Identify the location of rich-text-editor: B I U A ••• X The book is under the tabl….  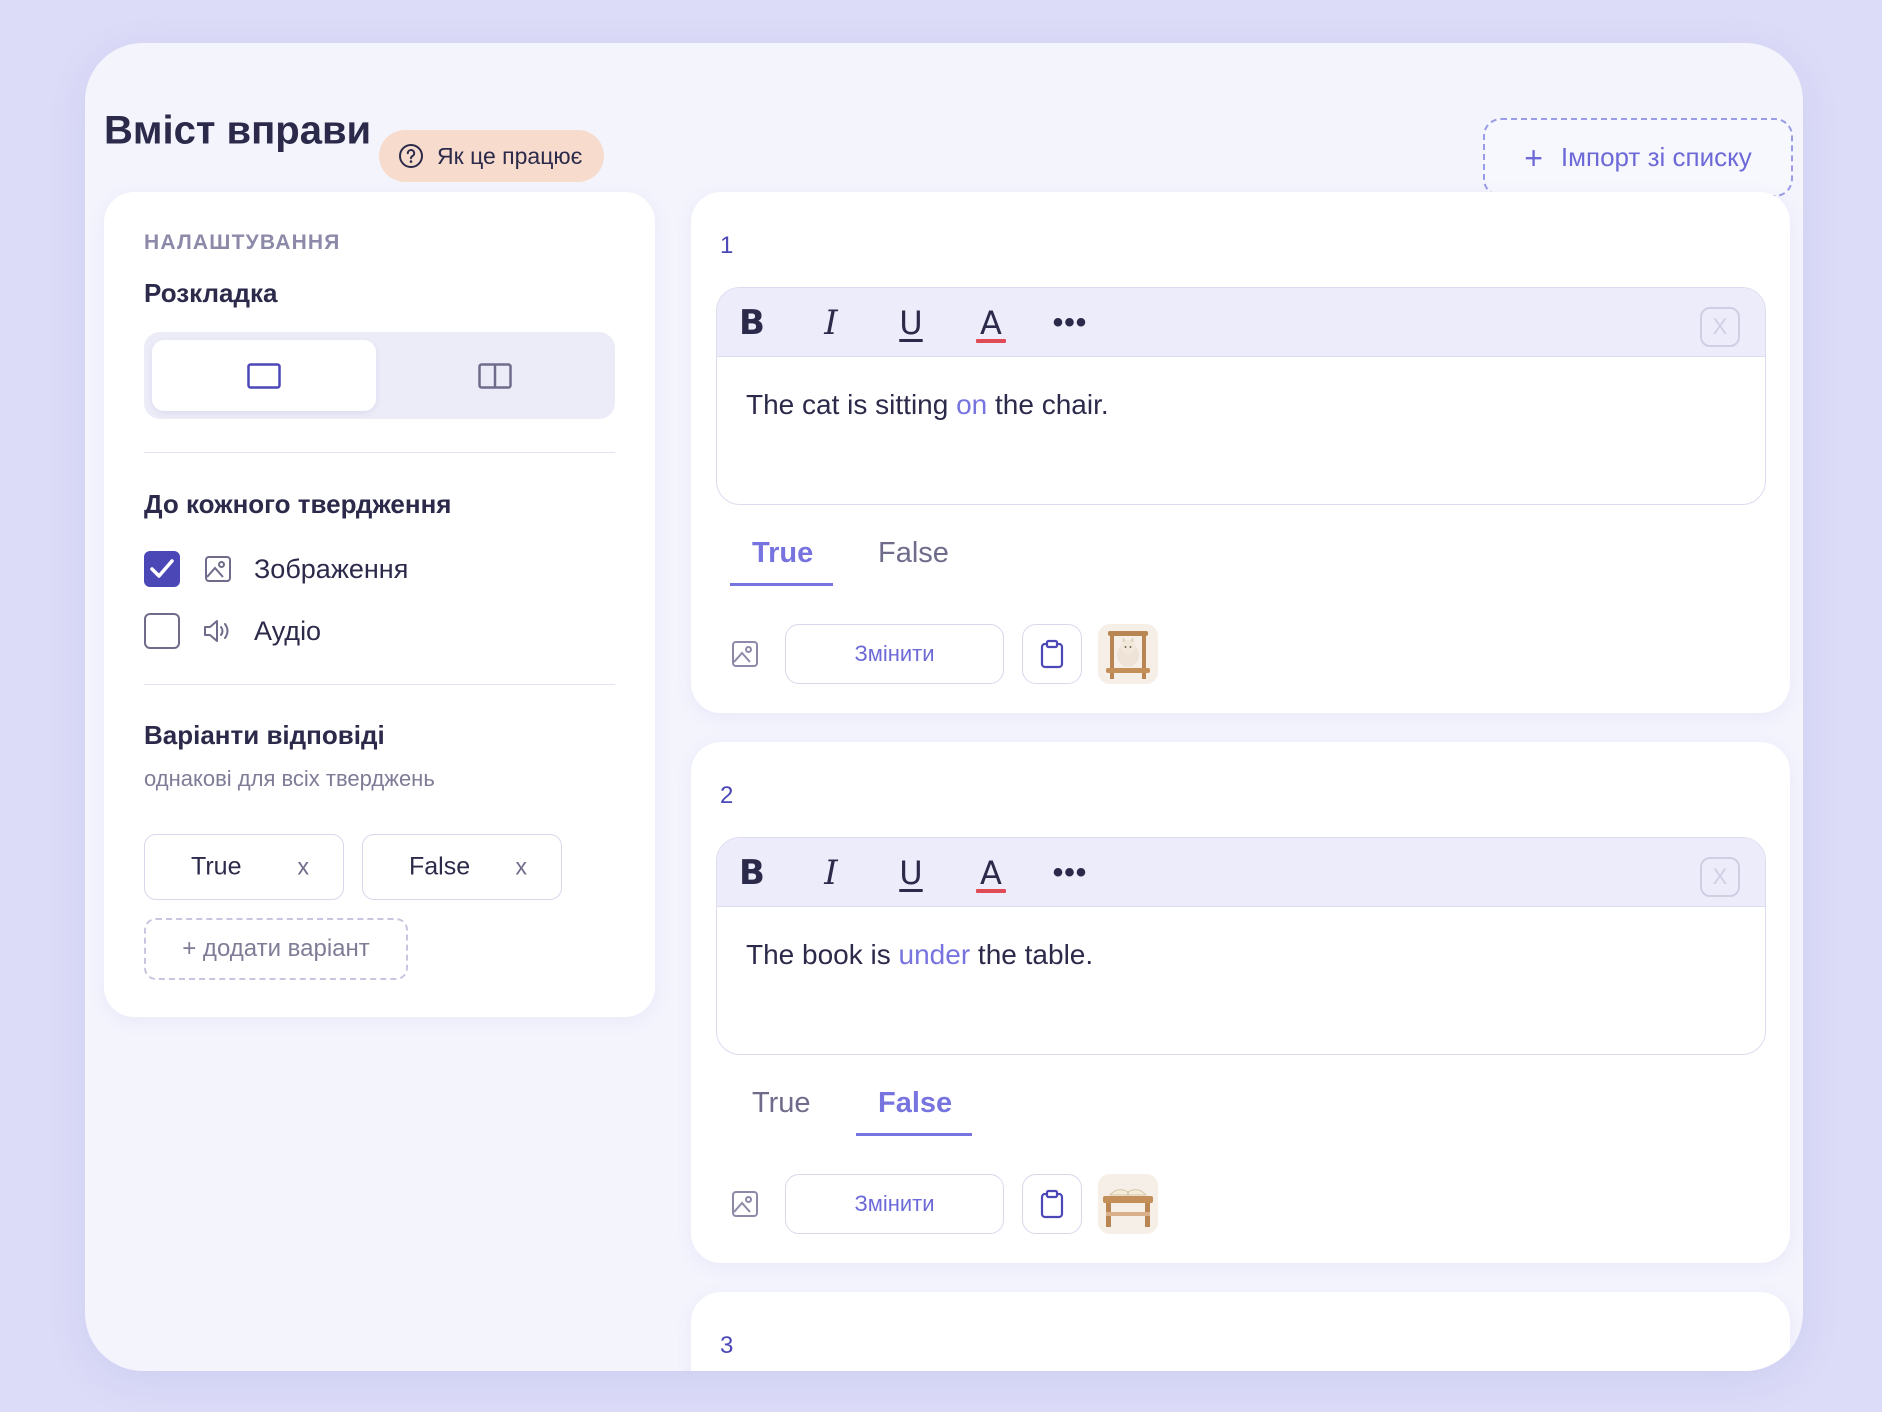
(1241, 946).